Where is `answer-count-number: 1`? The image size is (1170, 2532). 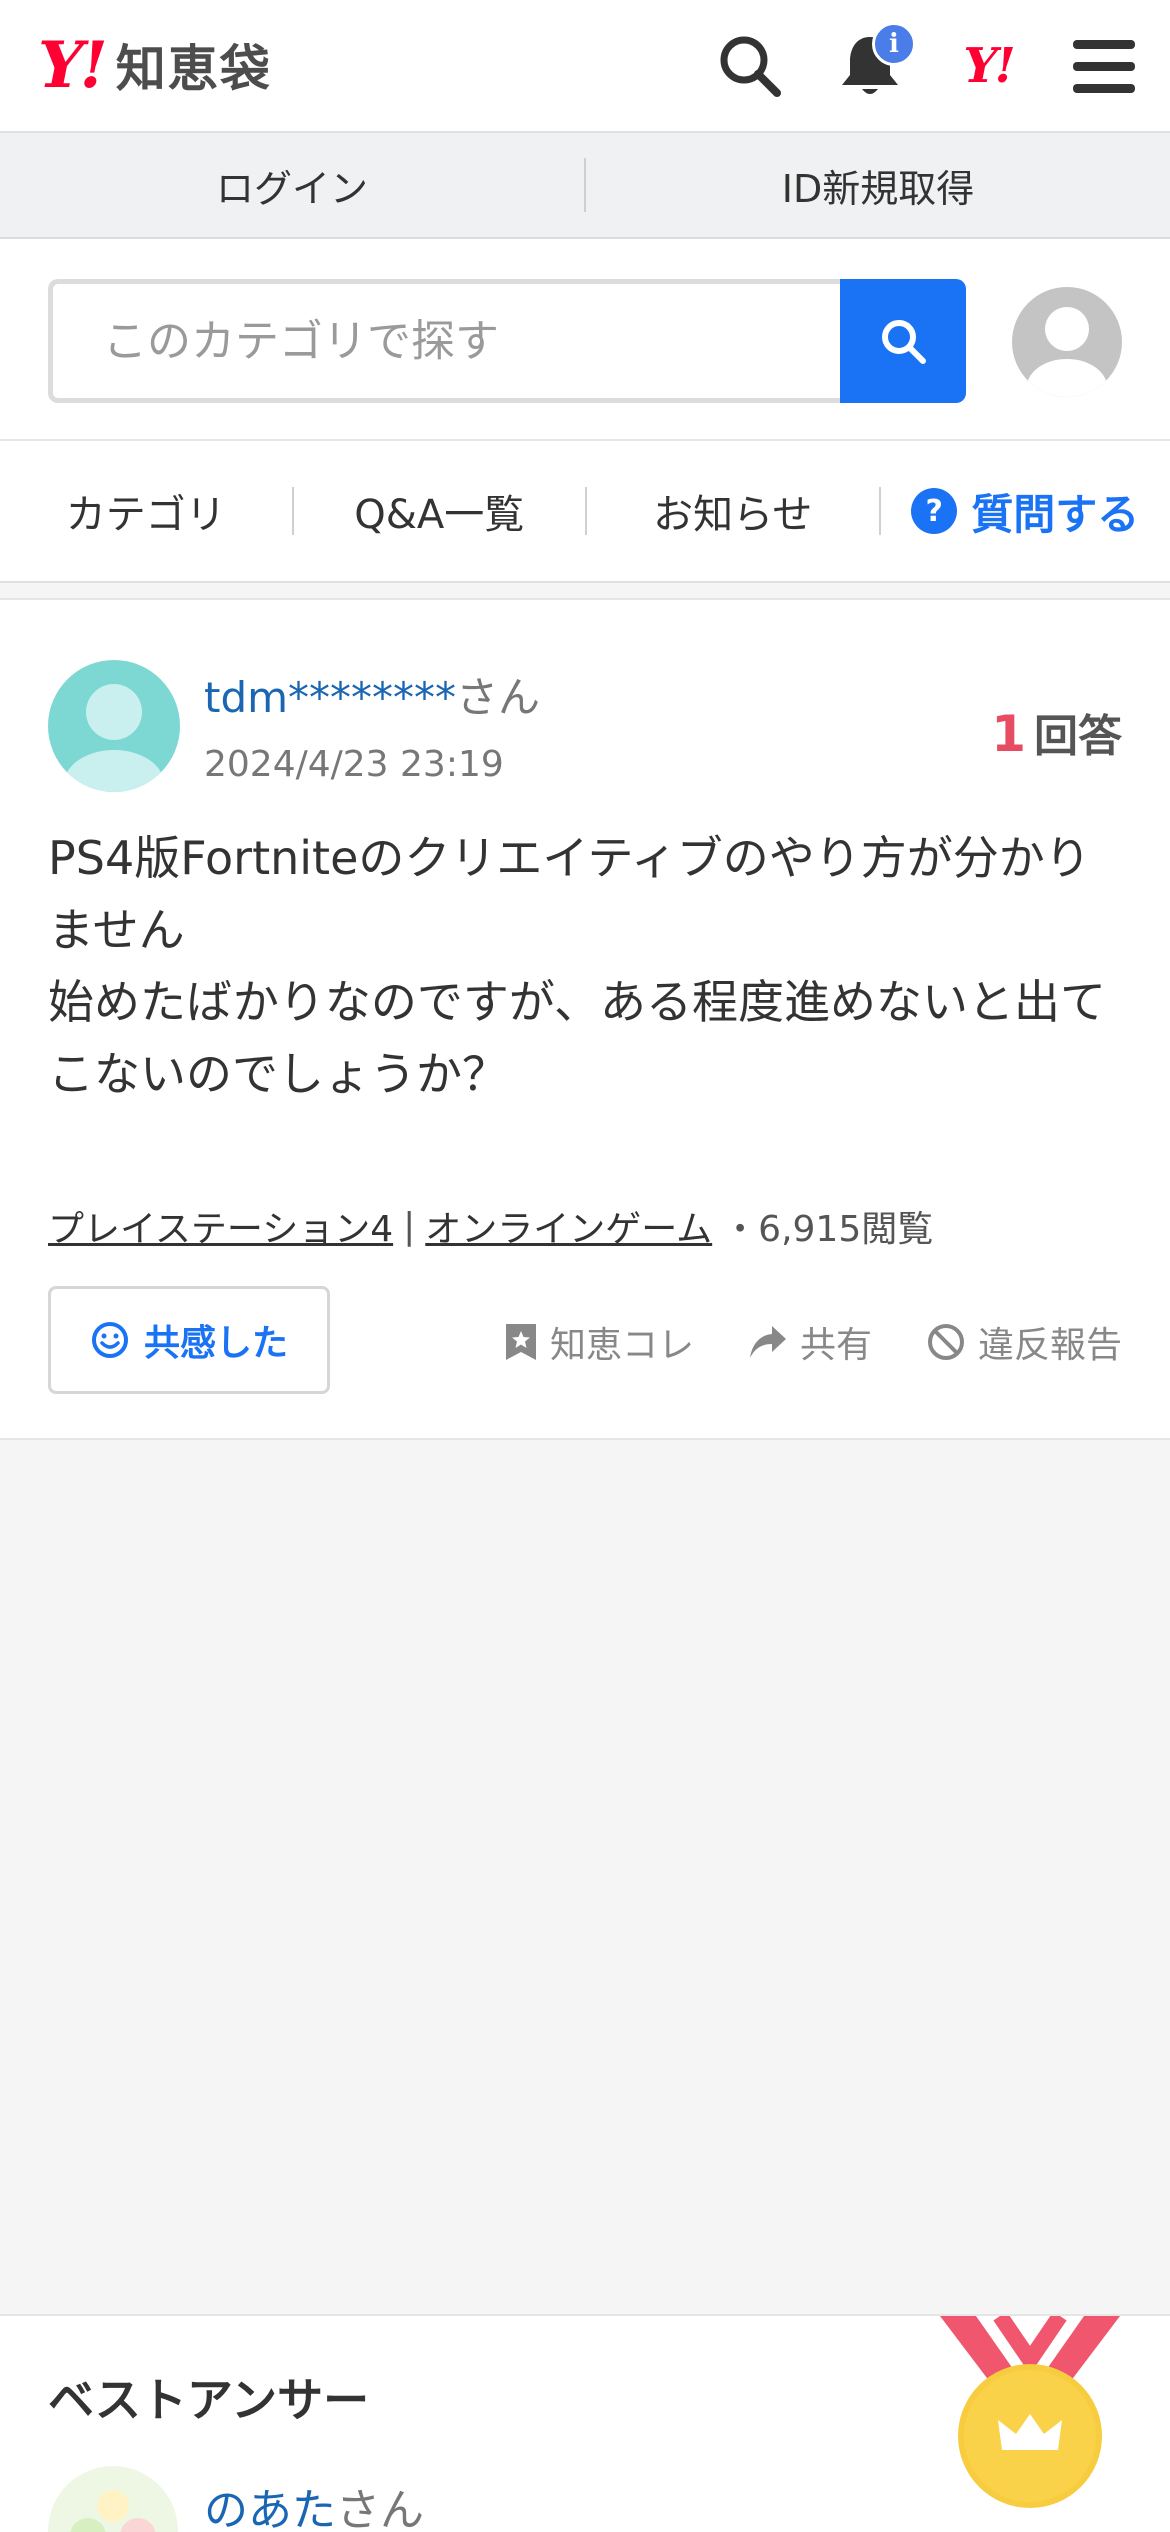 answer-count-number: 1 is located at coordinates (1008, 734).